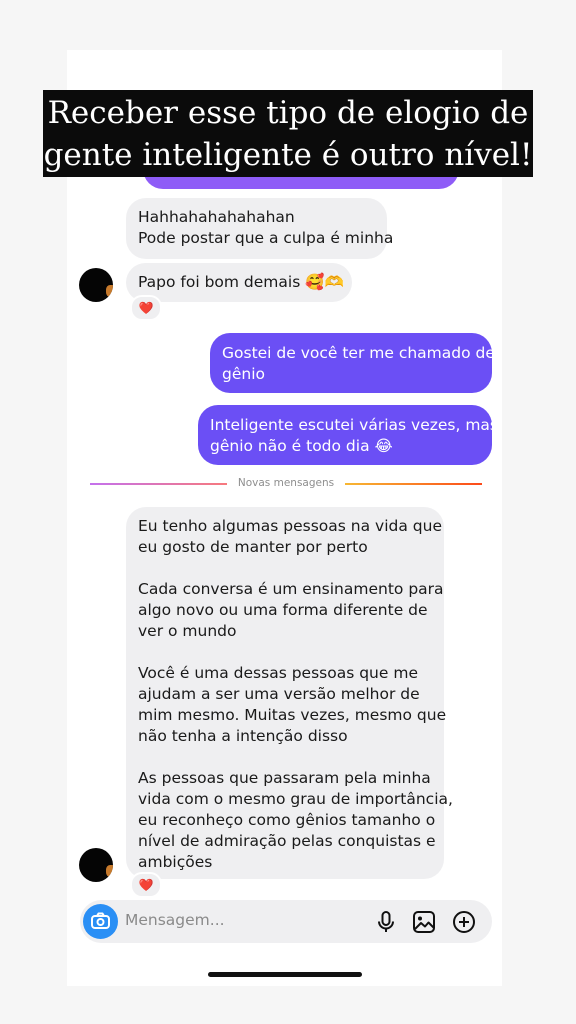  Describe the element at coordinates (358, 353) in the screenshot. I see `message-line: Gostei de você ter me chamado de` at that location.